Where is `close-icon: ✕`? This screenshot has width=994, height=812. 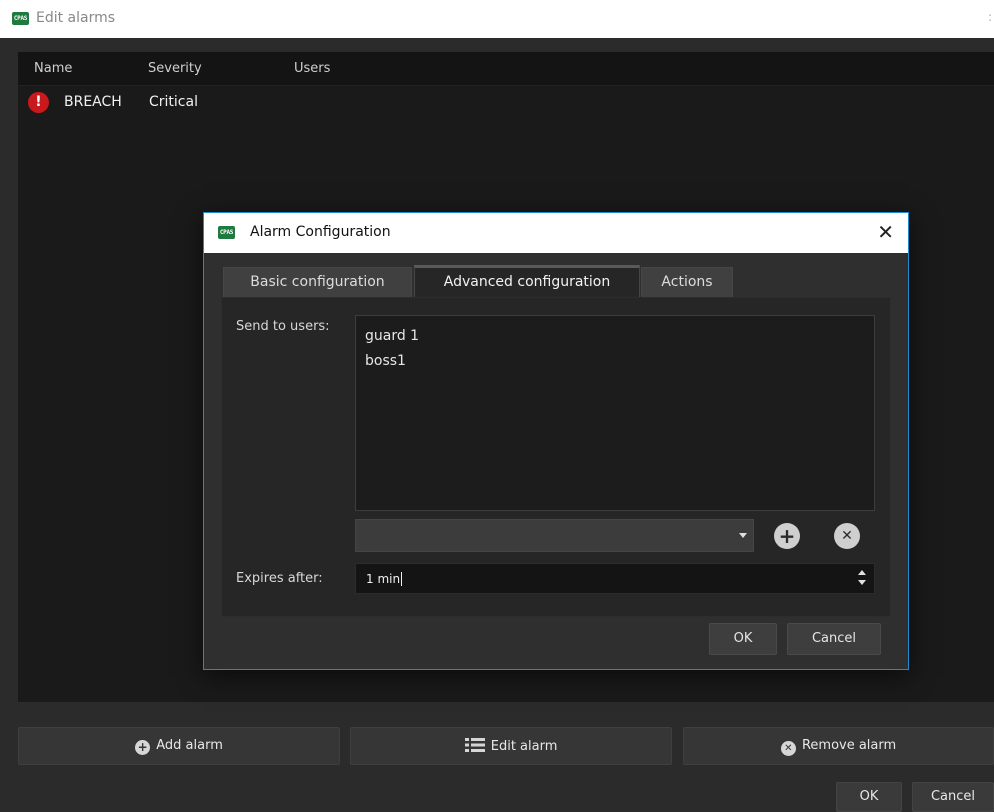 close-icon: ✕ is located at coordinates (885, 232).